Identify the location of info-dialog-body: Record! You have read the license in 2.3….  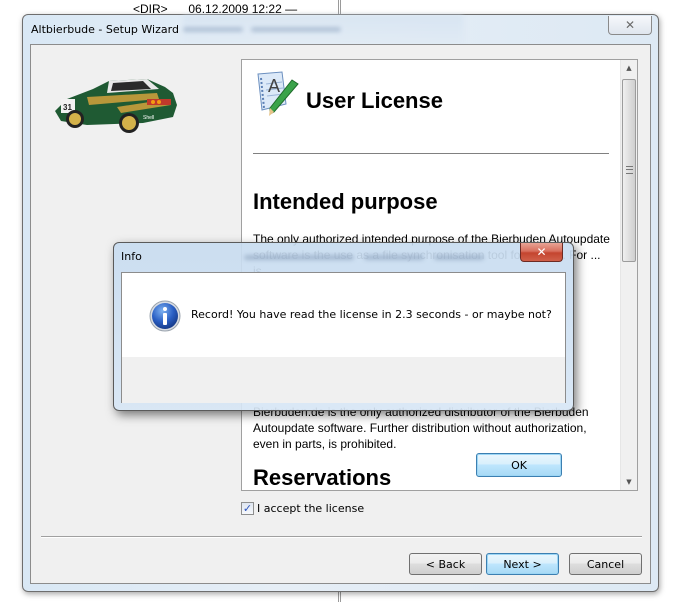
(343, 315).